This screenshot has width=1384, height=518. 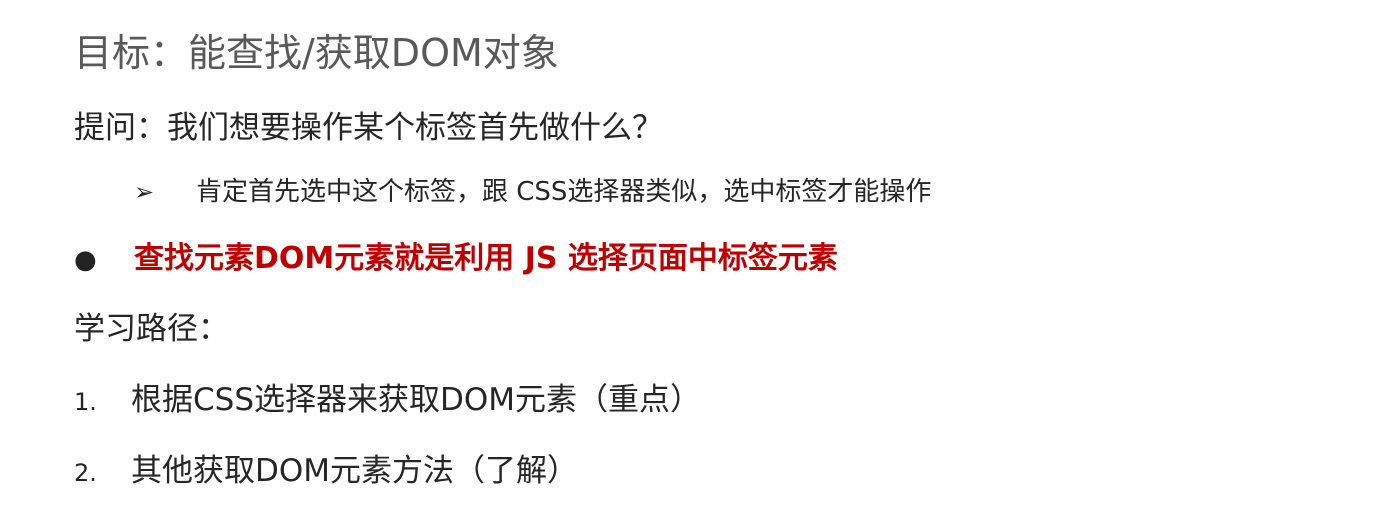 I want to click on learning-path-label: 学习路径：, so click(x=151, y=329).